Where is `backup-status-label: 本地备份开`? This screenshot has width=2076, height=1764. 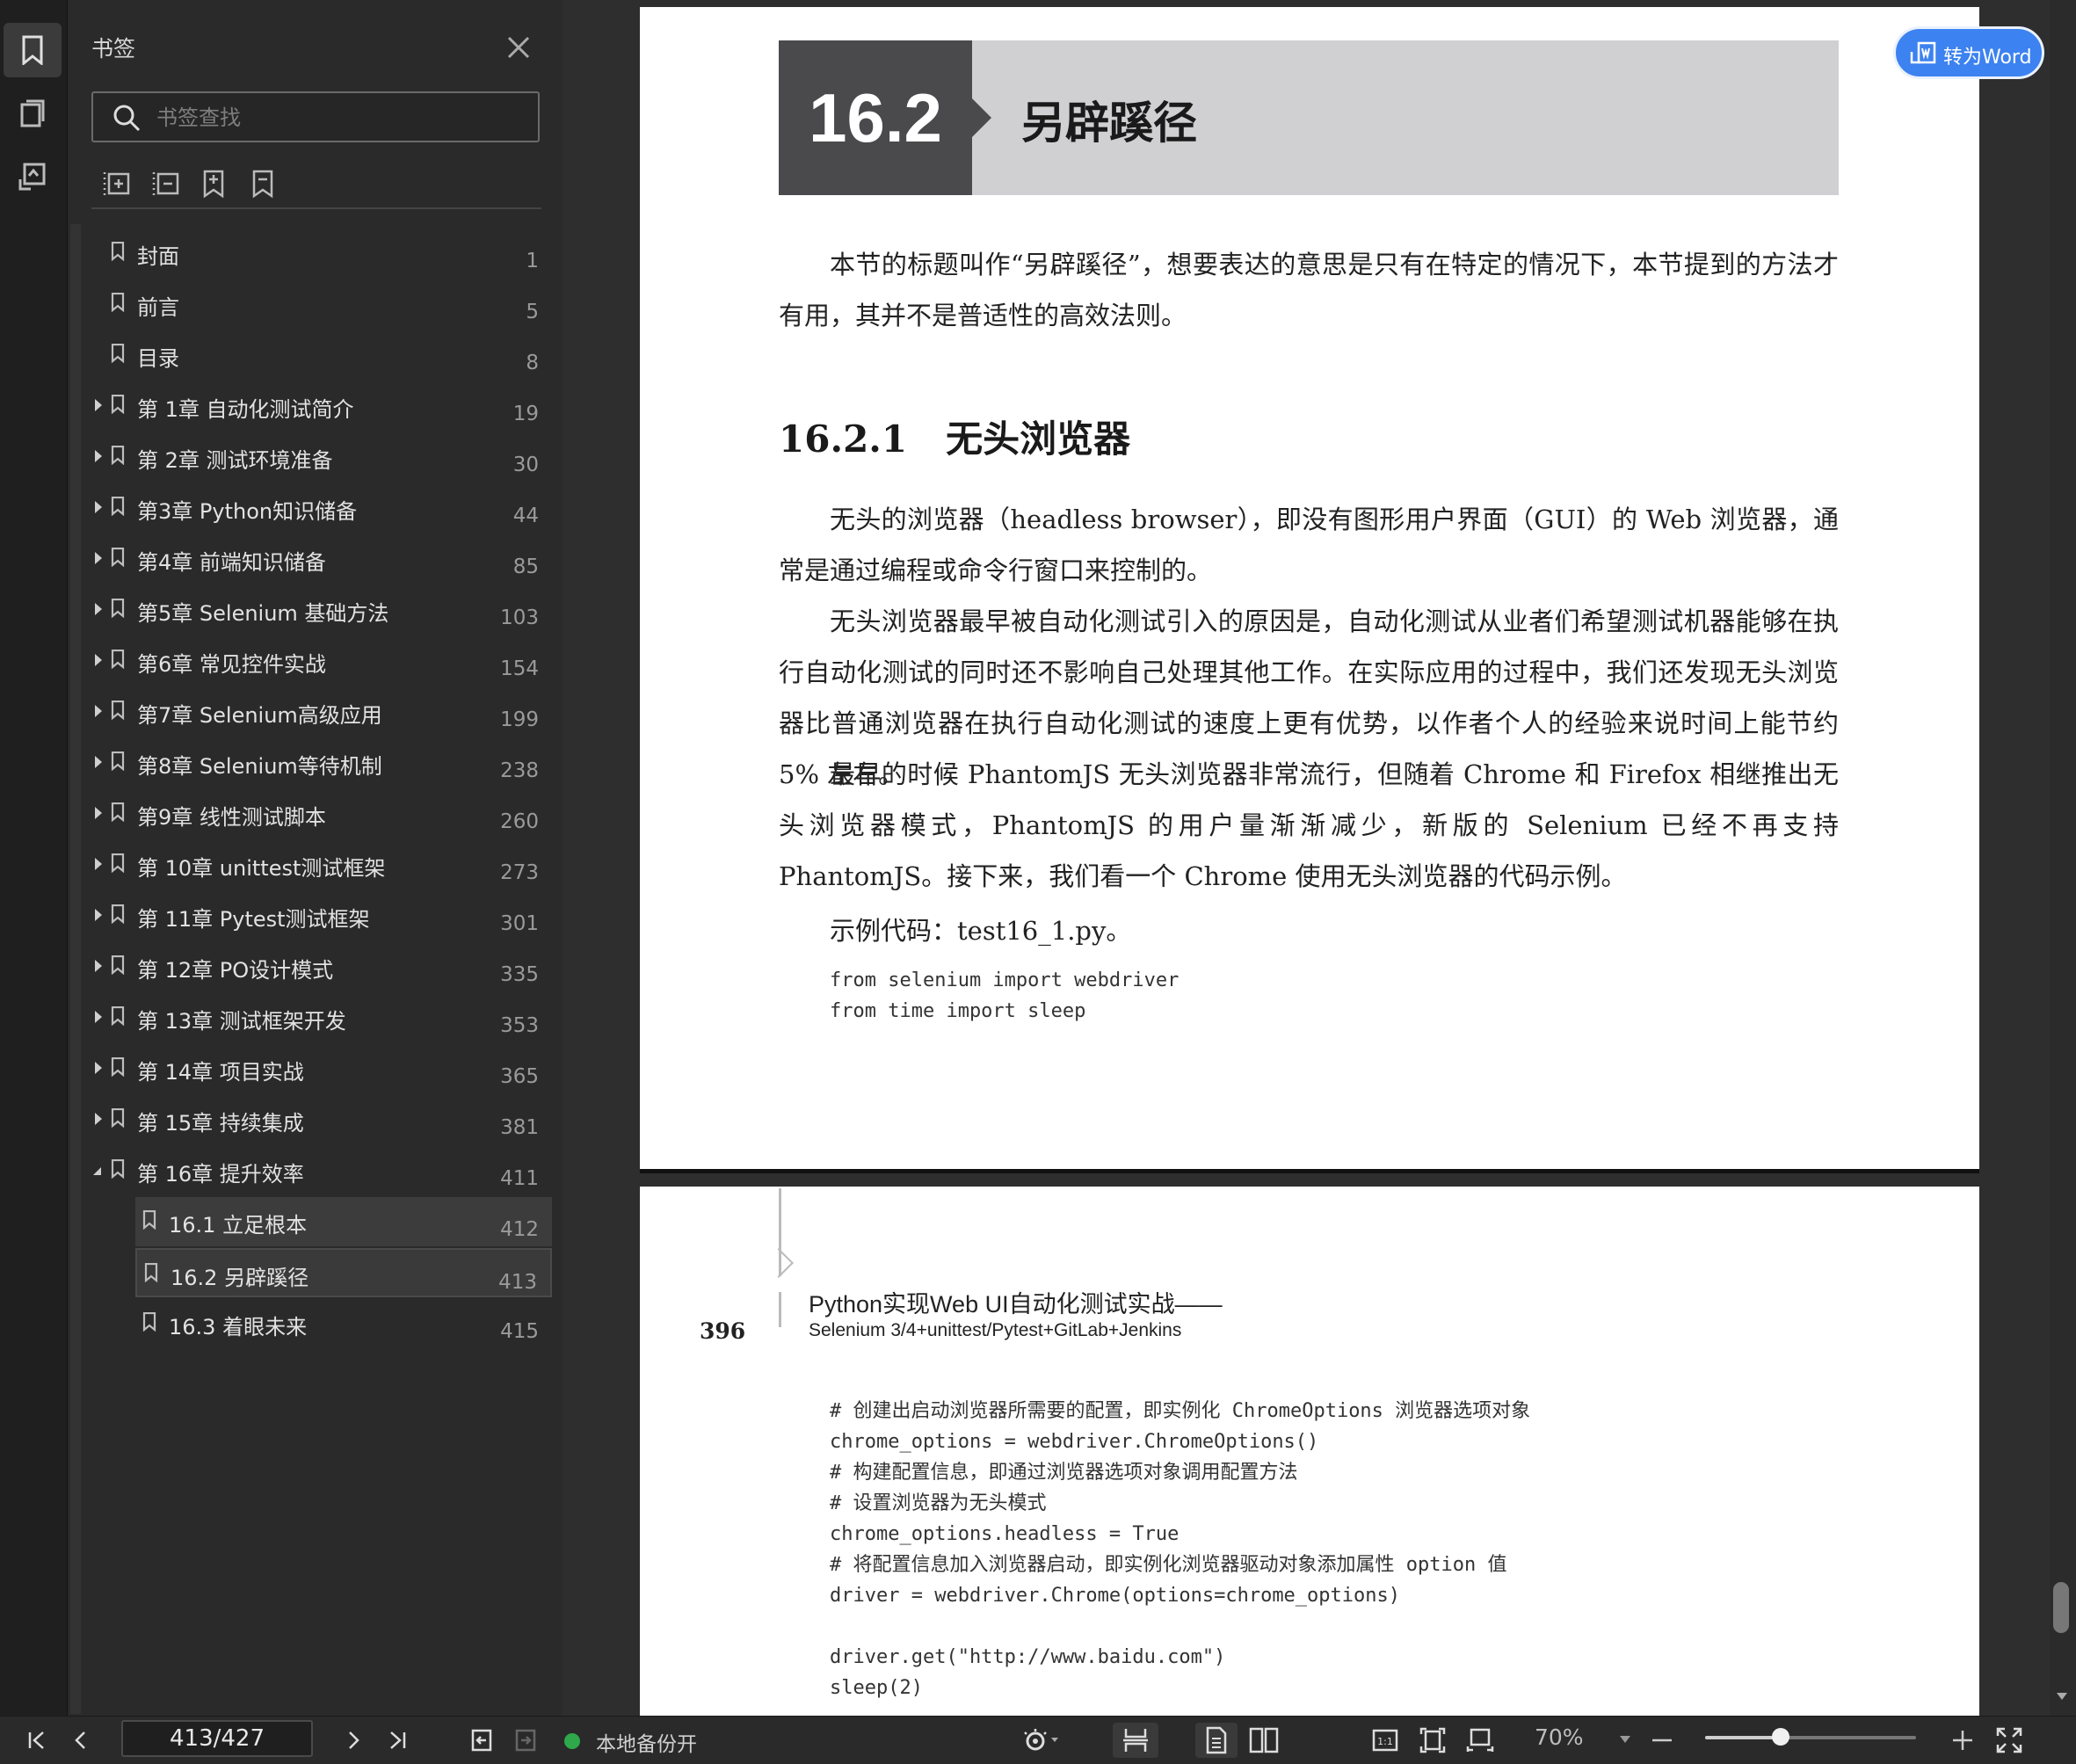
backup-status-label: 本地备份开 is located at coordinates (646, 1742).